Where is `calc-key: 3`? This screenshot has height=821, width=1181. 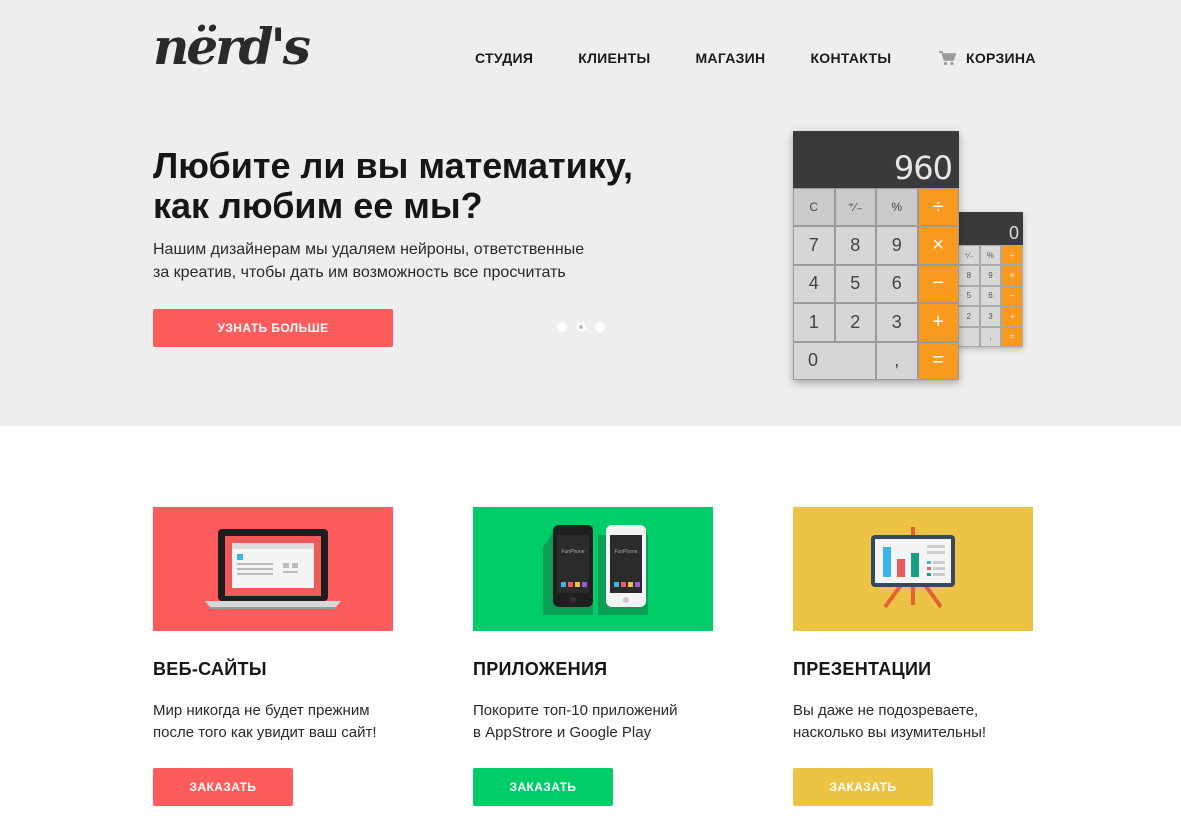
calc-key: 3 is located at coordinates (897, 322).